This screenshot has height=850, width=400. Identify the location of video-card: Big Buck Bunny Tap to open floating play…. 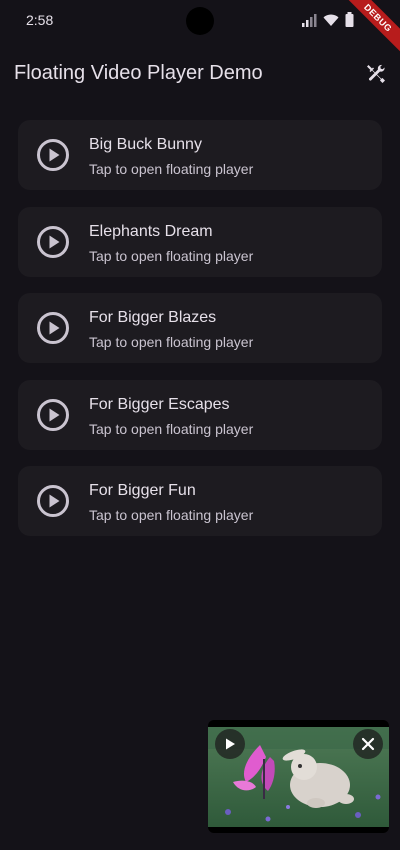
(200, 155).